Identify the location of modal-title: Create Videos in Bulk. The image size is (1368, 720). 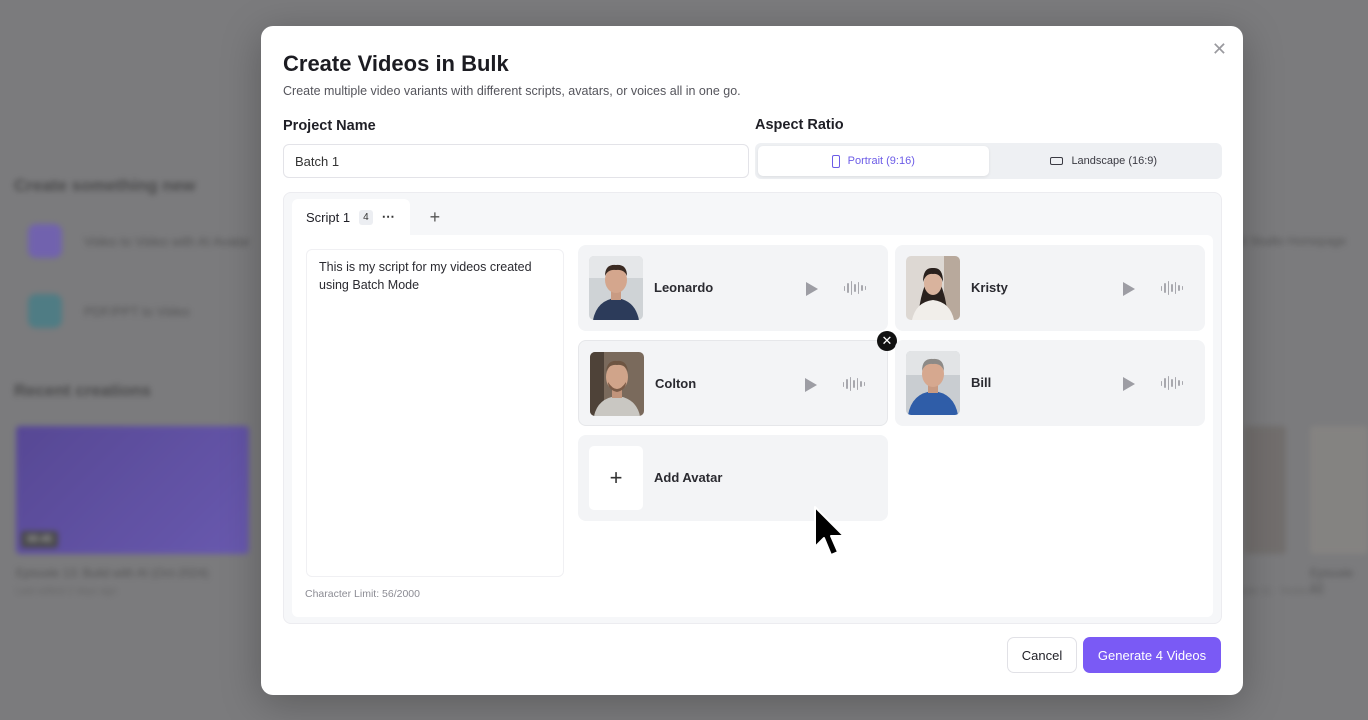
(396, 63).